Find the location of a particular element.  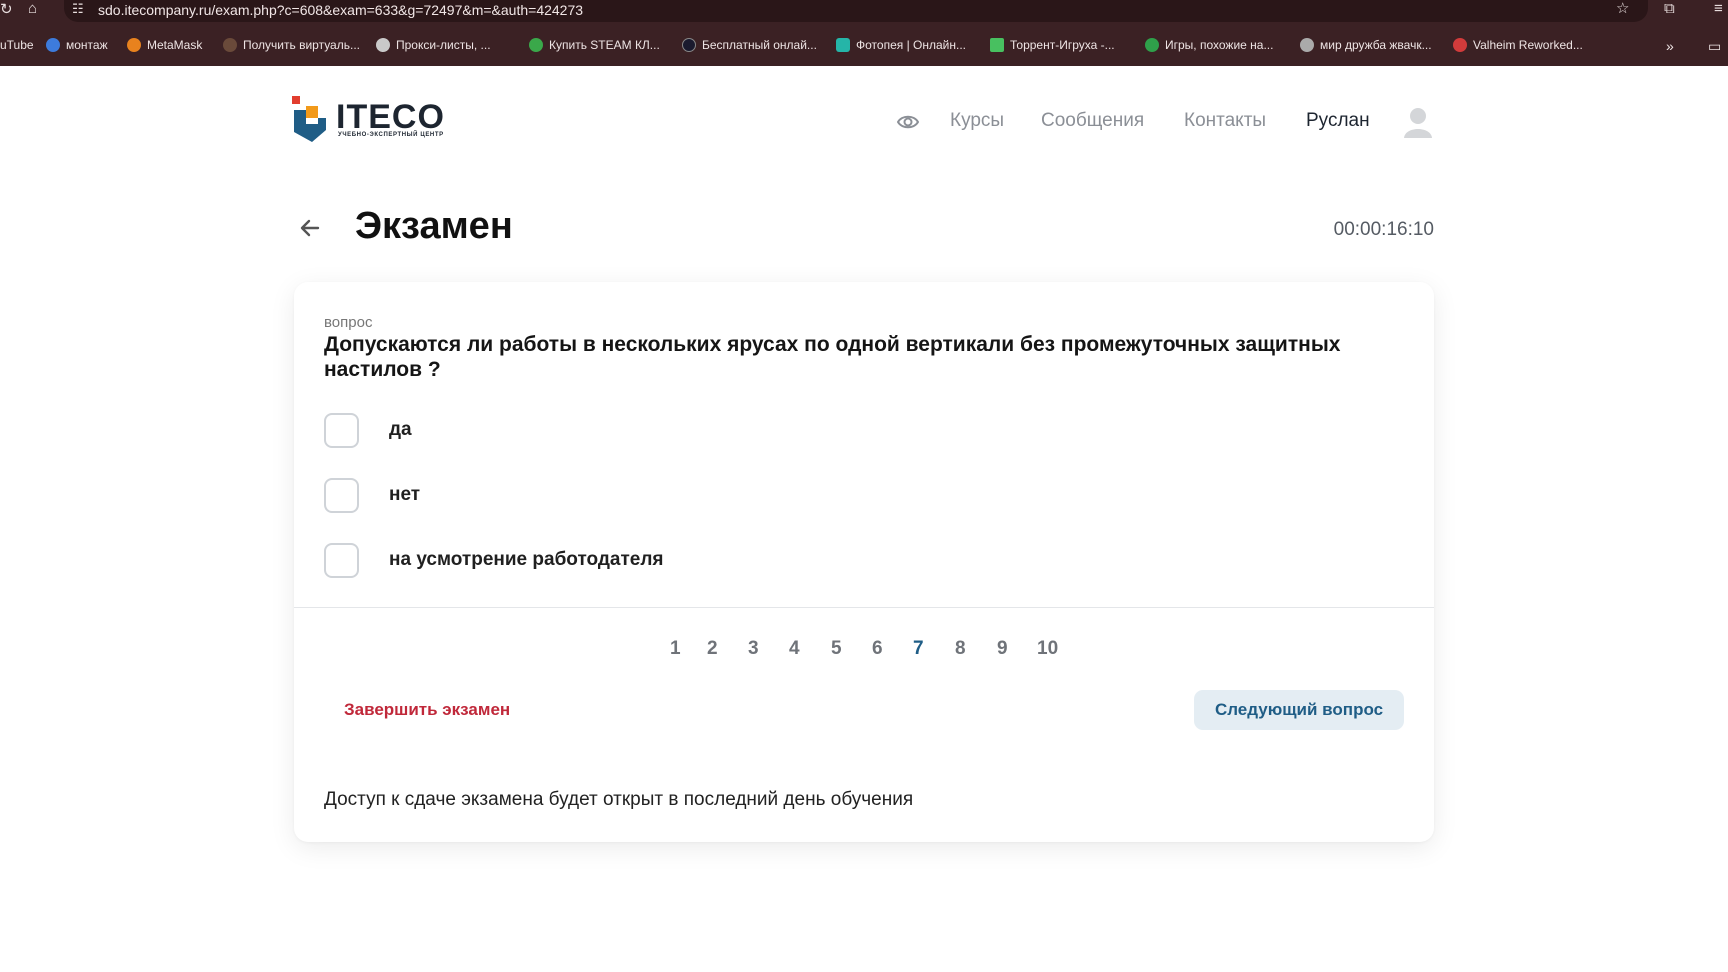

page-number: 8 is located at coordinates (960, 649).